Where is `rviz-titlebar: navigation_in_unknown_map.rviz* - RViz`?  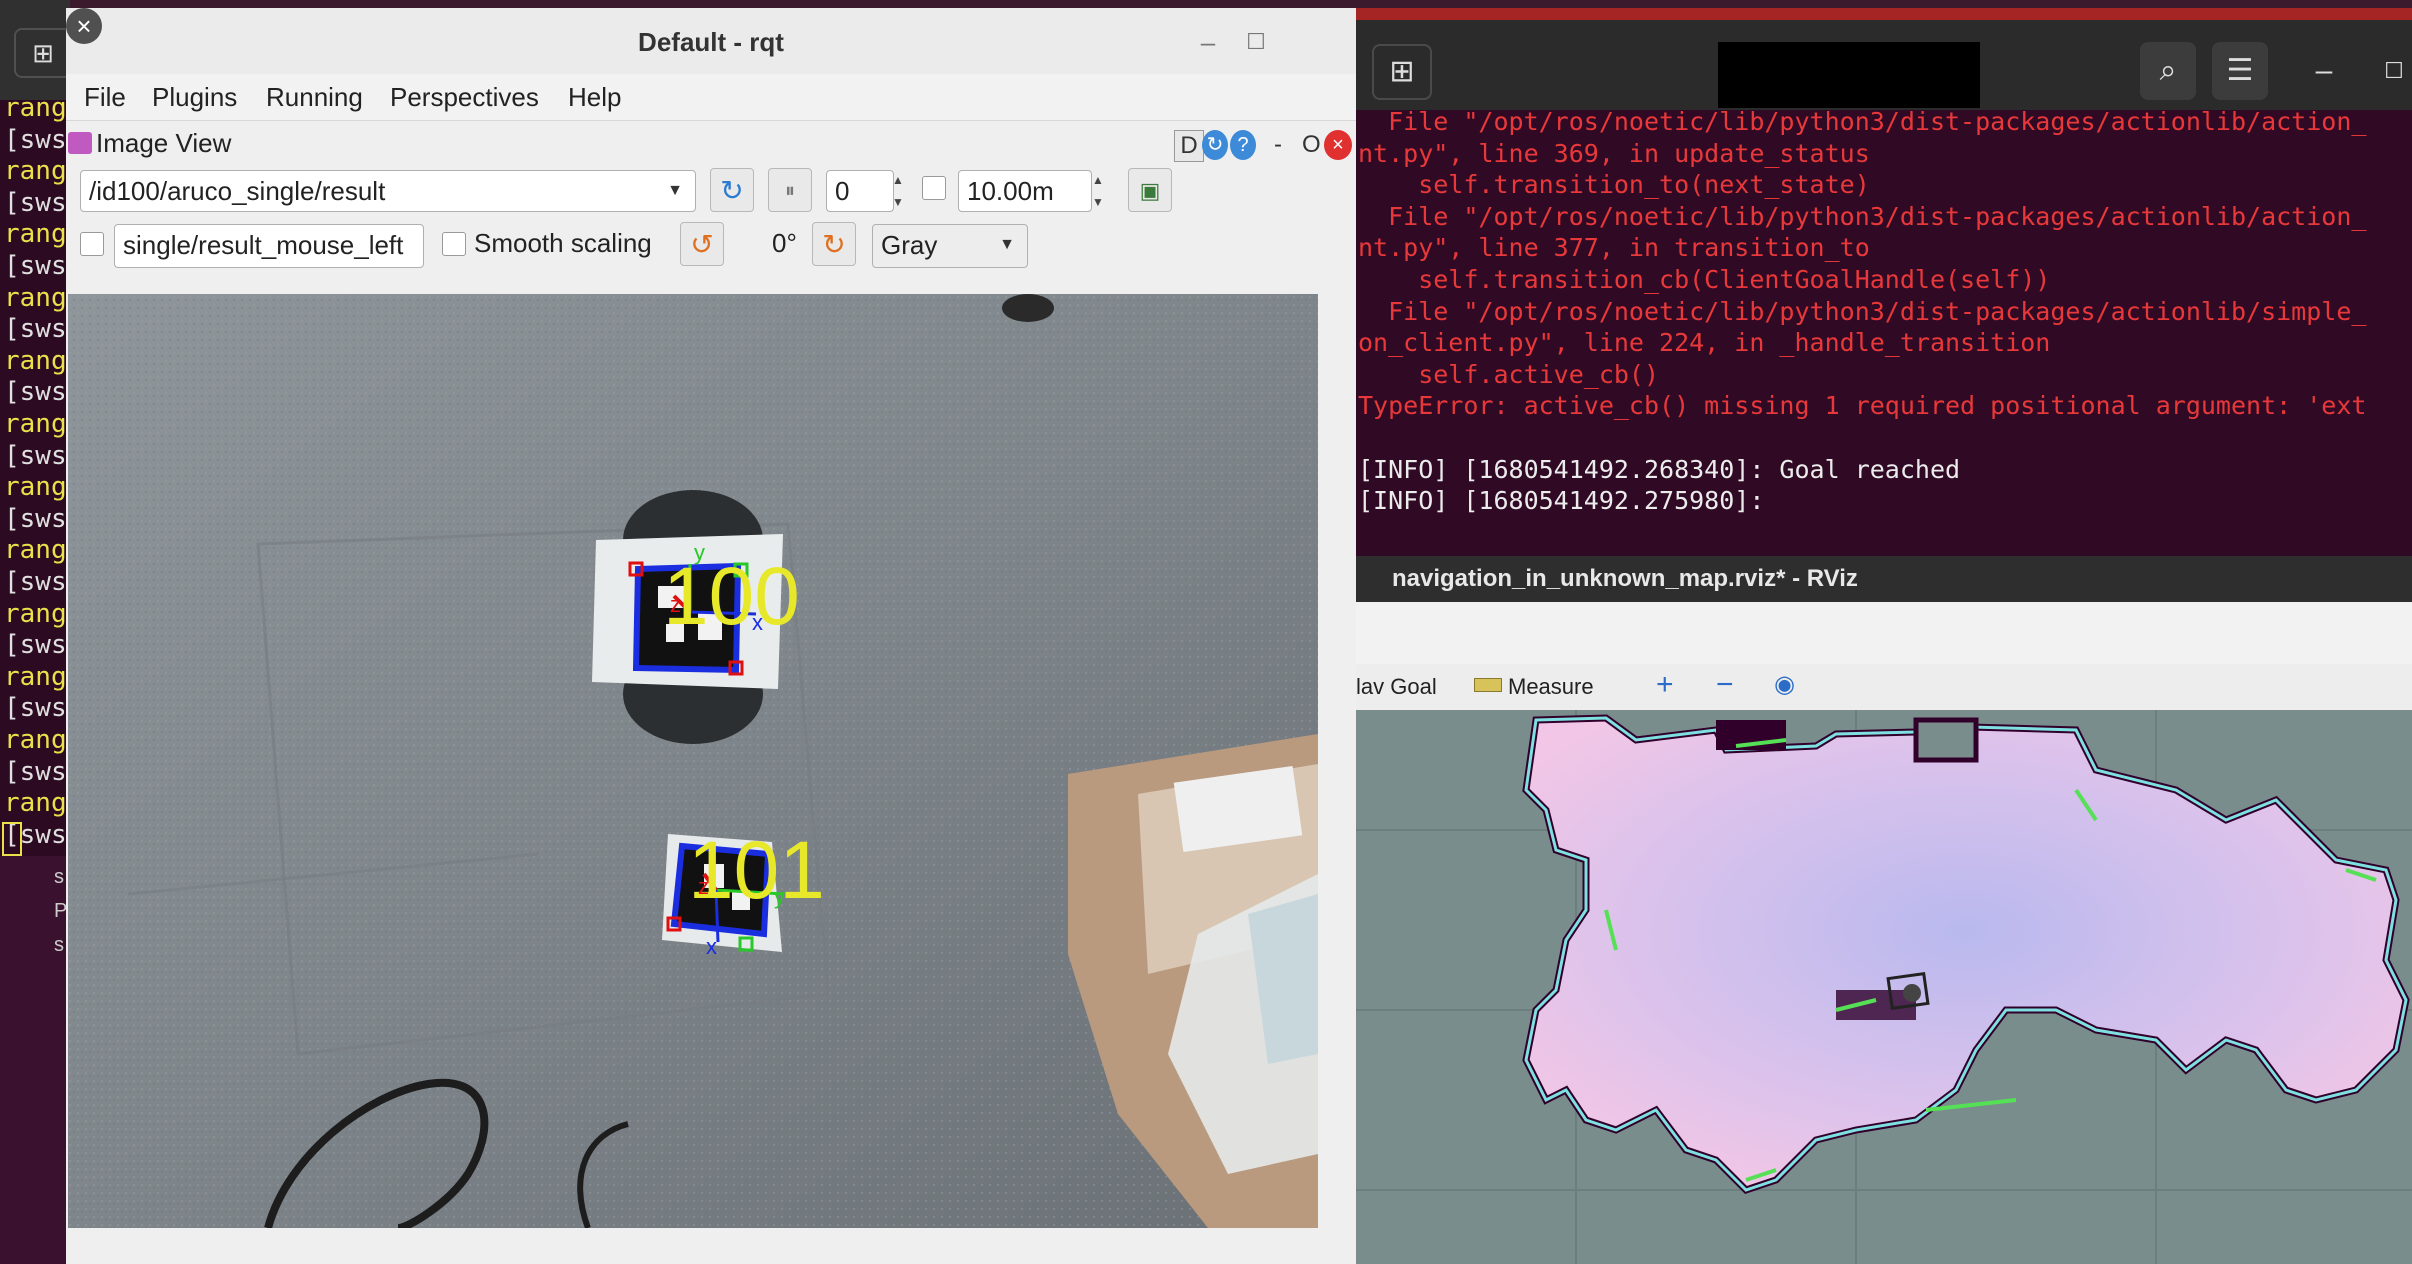 rviz-titlebar: navigation_in_unknown_map.rviz* - RViz is located at coordinates (1884, 579).